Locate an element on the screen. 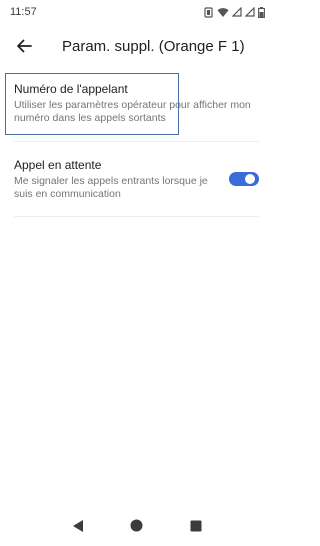 The height and width of the screenshot is (546, 320). nav-home-button is located at coordinates (137, 526).